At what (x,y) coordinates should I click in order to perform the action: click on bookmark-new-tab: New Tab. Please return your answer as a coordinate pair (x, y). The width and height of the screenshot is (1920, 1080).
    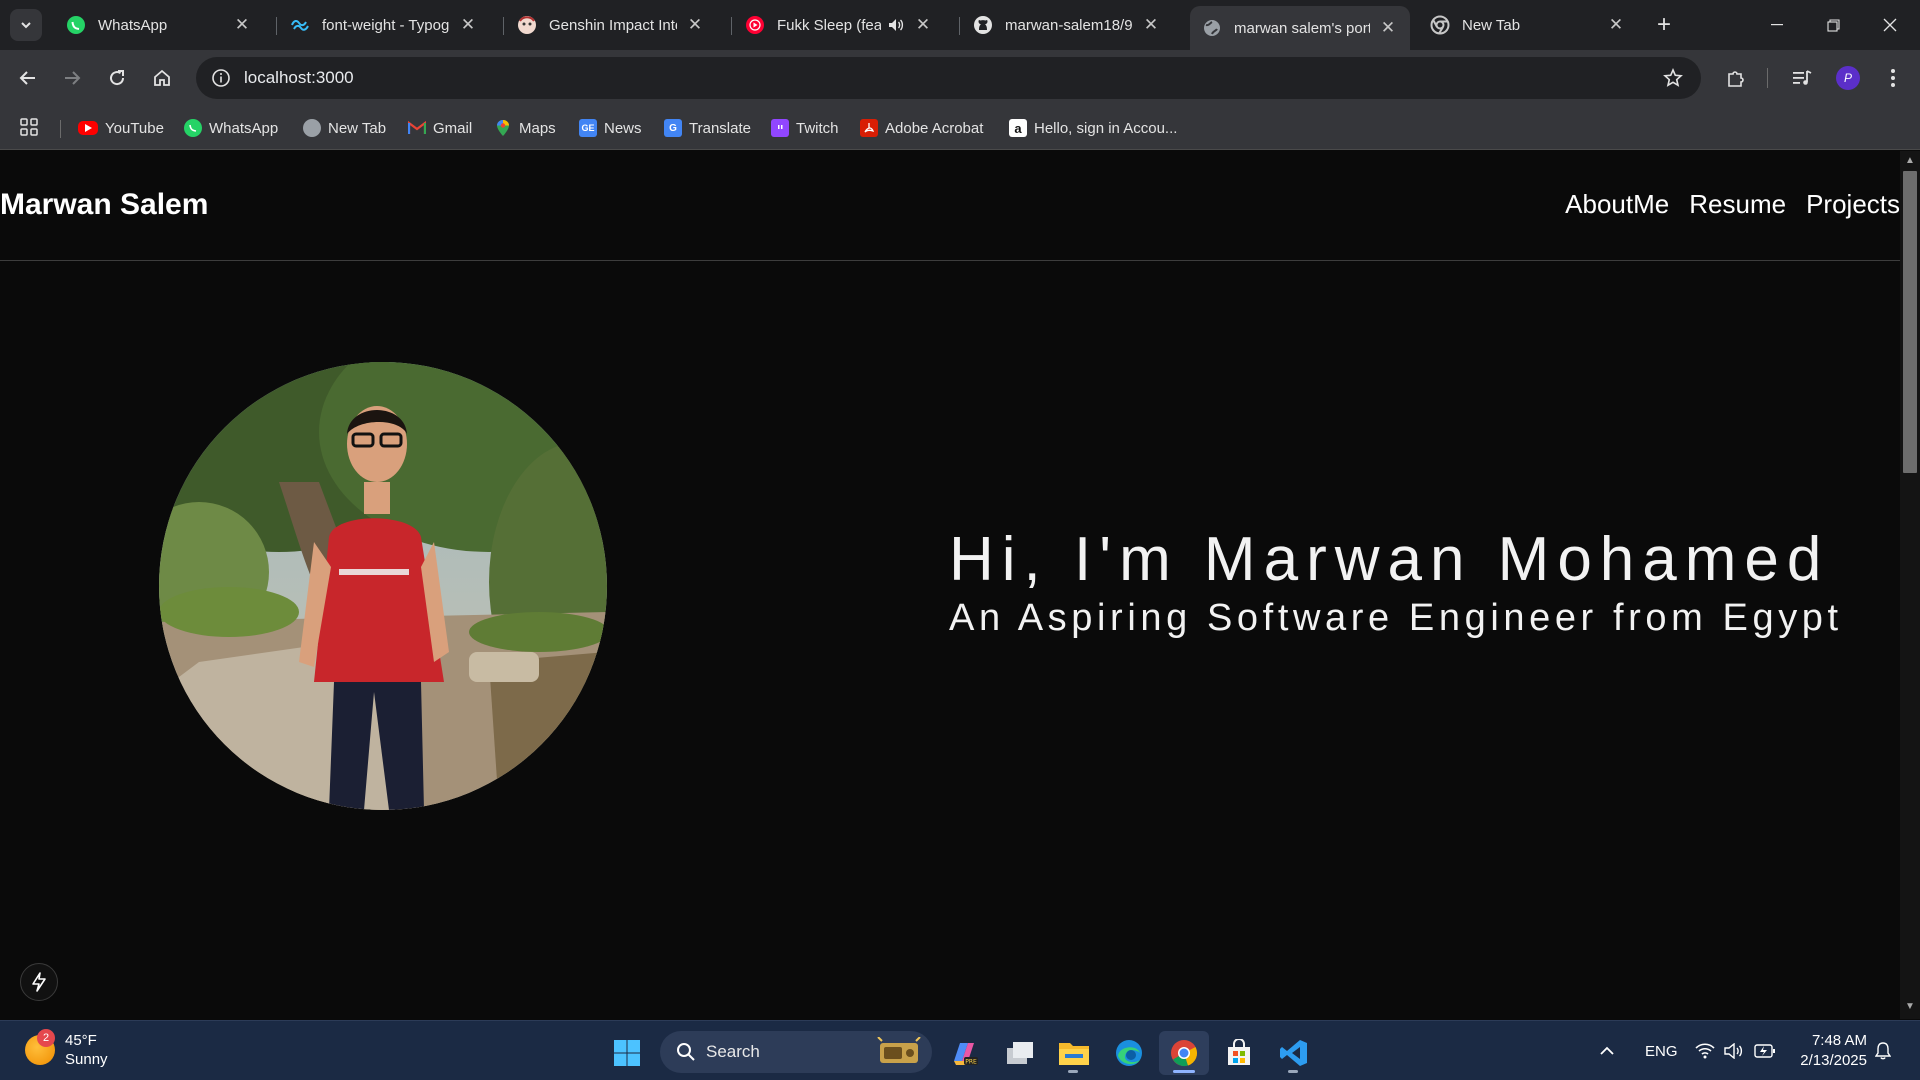
    Looking at the image, I should click on (344, 128).